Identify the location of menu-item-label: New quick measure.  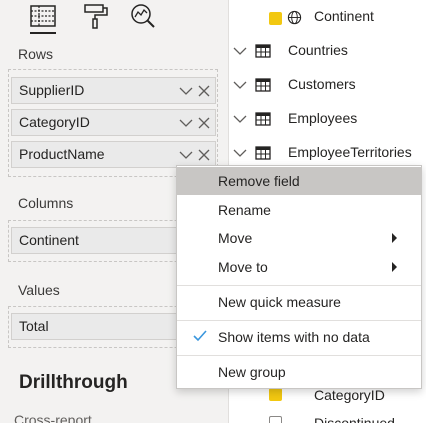
(279, 302).